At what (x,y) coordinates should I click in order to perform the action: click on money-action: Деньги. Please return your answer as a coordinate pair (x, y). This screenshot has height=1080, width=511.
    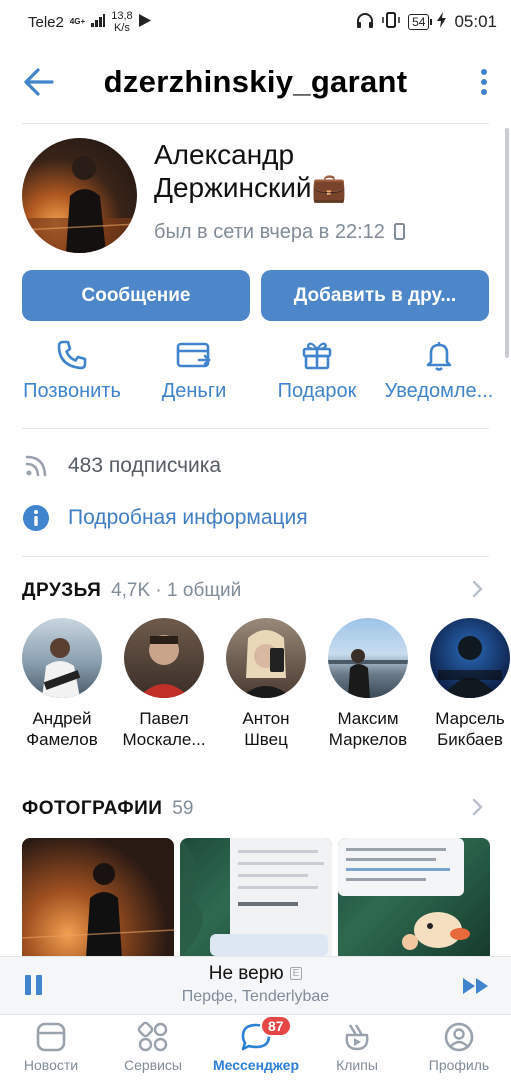
    Looking at the image, I should click on (194, 370).